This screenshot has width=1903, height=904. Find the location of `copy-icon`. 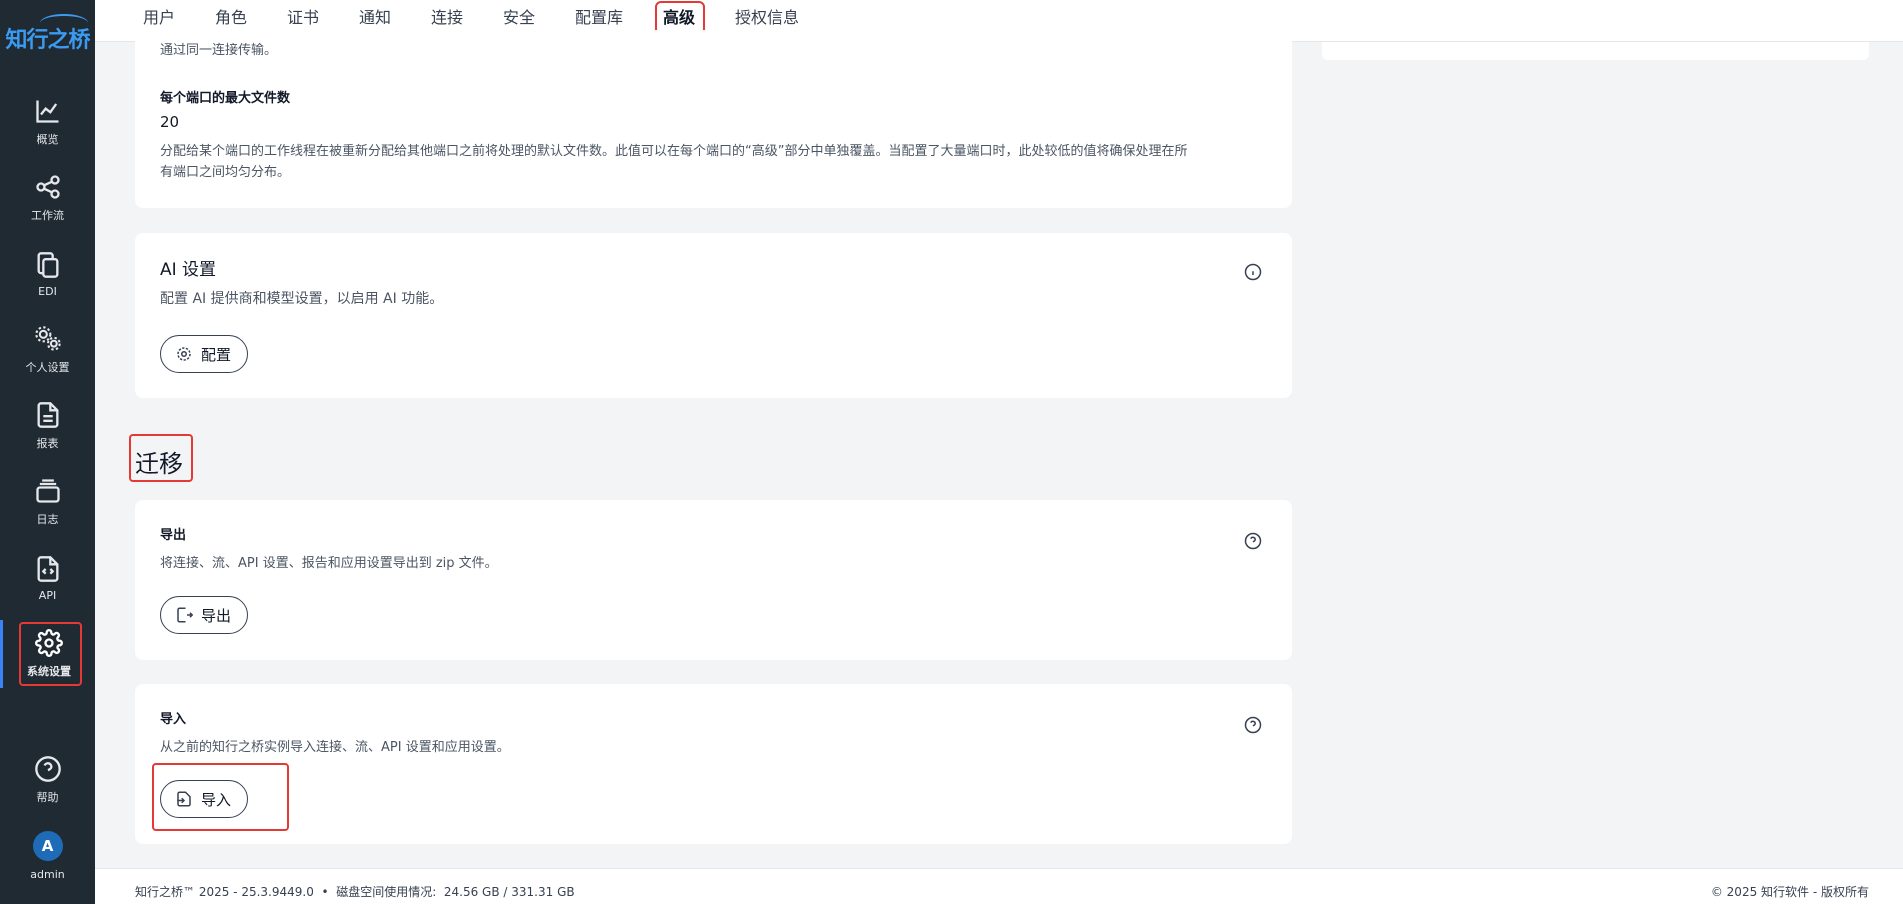

copy-icon is located at coordinates (47, 264).